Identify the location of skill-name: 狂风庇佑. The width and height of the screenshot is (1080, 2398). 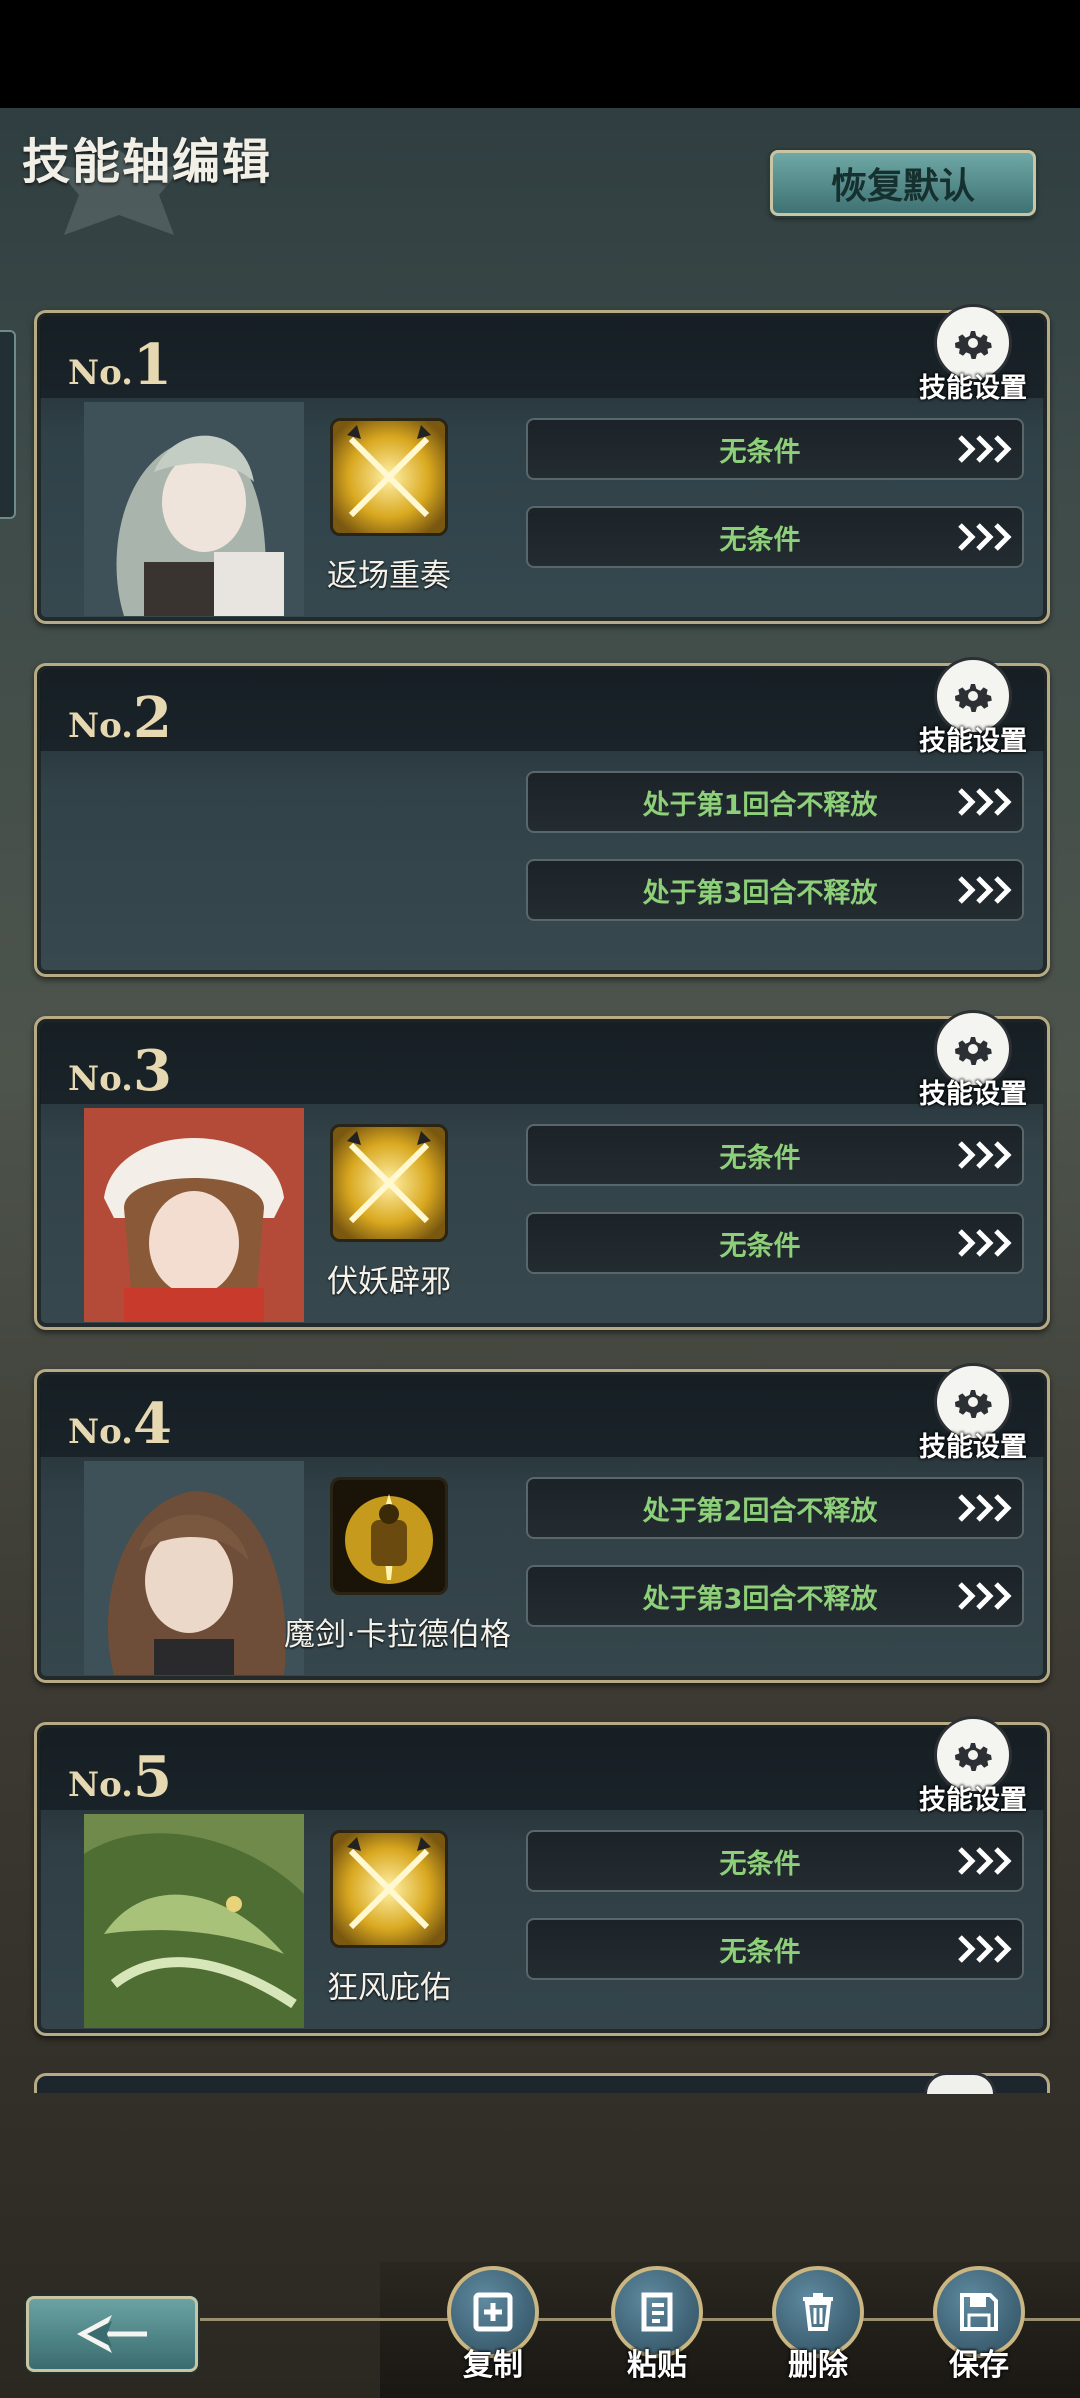
(389, 1988).